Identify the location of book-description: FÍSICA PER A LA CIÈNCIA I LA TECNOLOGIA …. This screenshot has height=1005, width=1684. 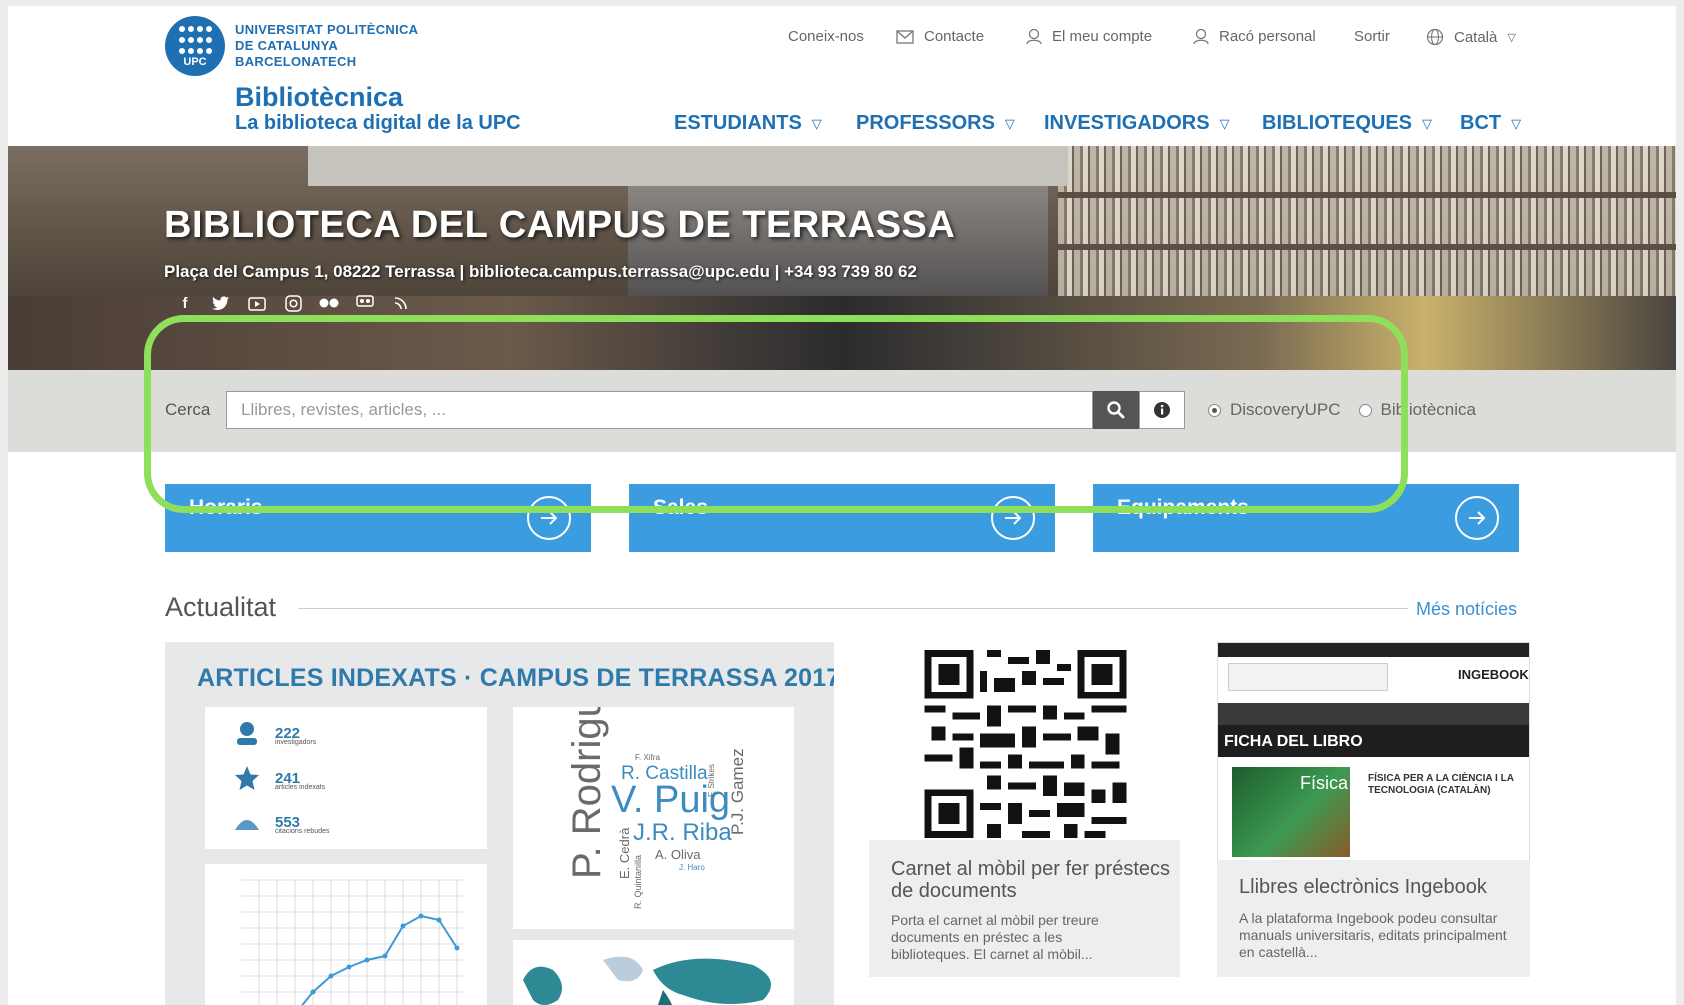
(1441, 784).